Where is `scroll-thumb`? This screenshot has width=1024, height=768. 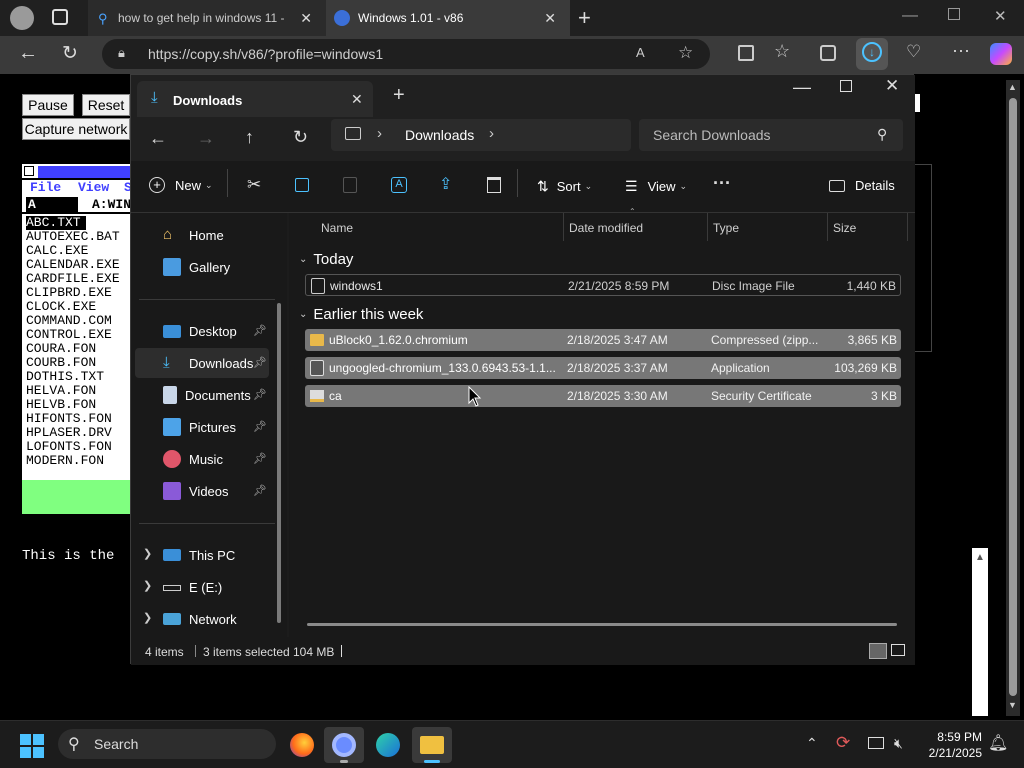
scroll-thumb is located at coordinates (1013, 397).